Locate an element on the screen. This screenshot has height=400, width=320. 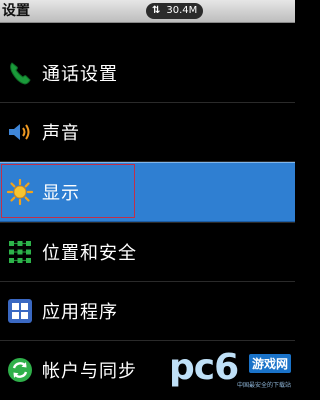
status-bar: 设置 ⇅ 30.4M is located at coordinates (147, 11).